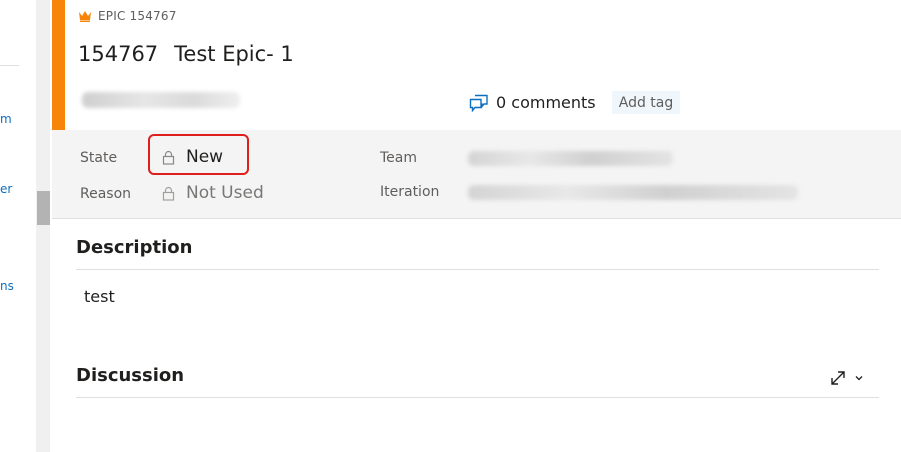  What do you see at coordinates (848, 378) in the screenshot?
I see `discussion-controls` at bounding box center [848, 378].